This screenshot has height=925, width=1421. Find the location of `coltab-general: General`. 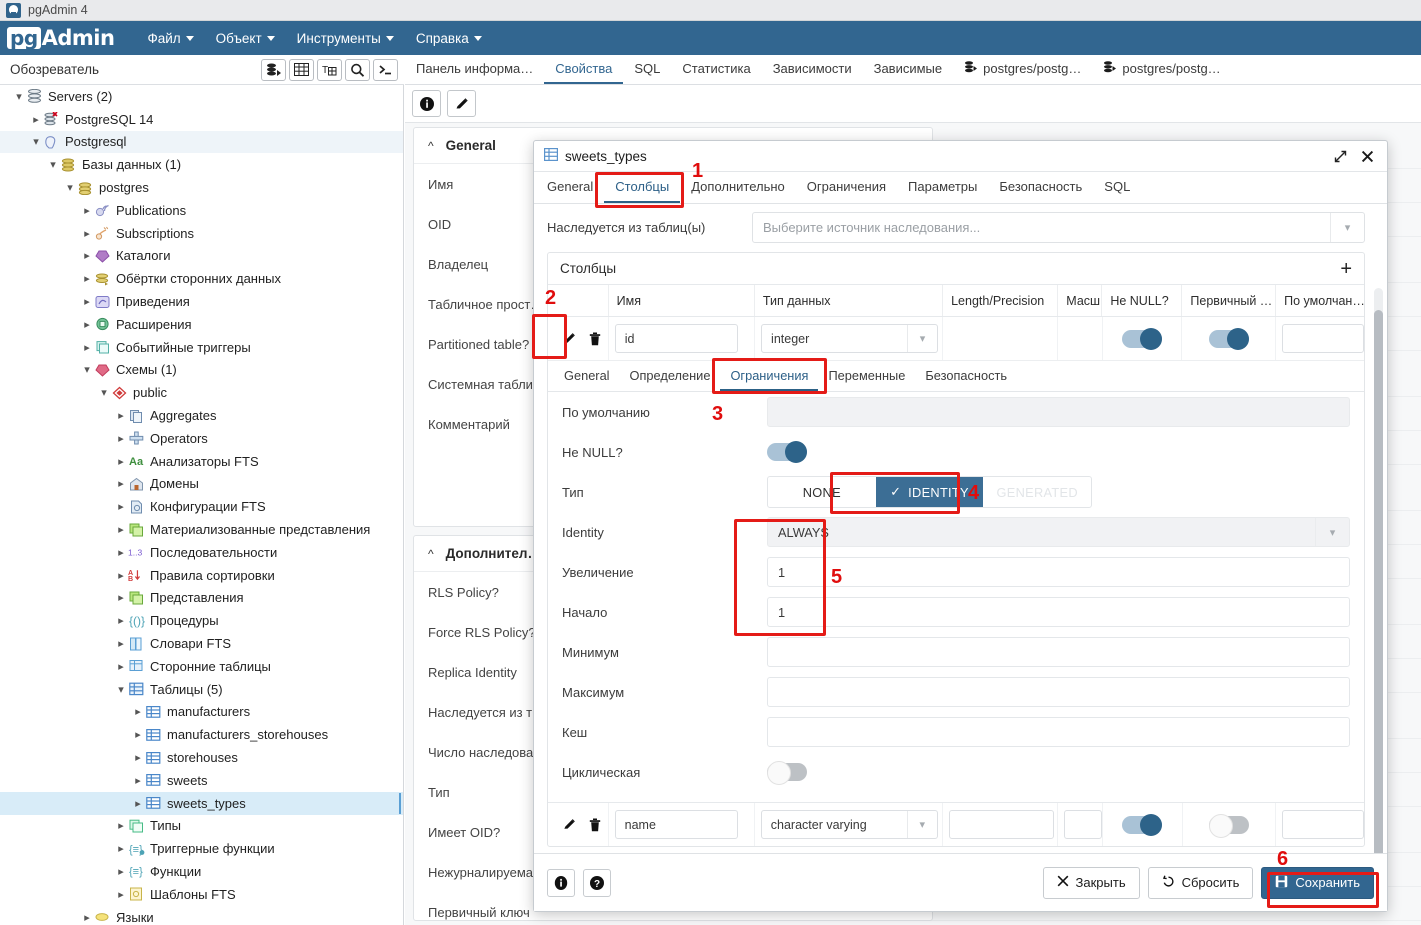

coltab-general: General is located at coordinates (587, 376).